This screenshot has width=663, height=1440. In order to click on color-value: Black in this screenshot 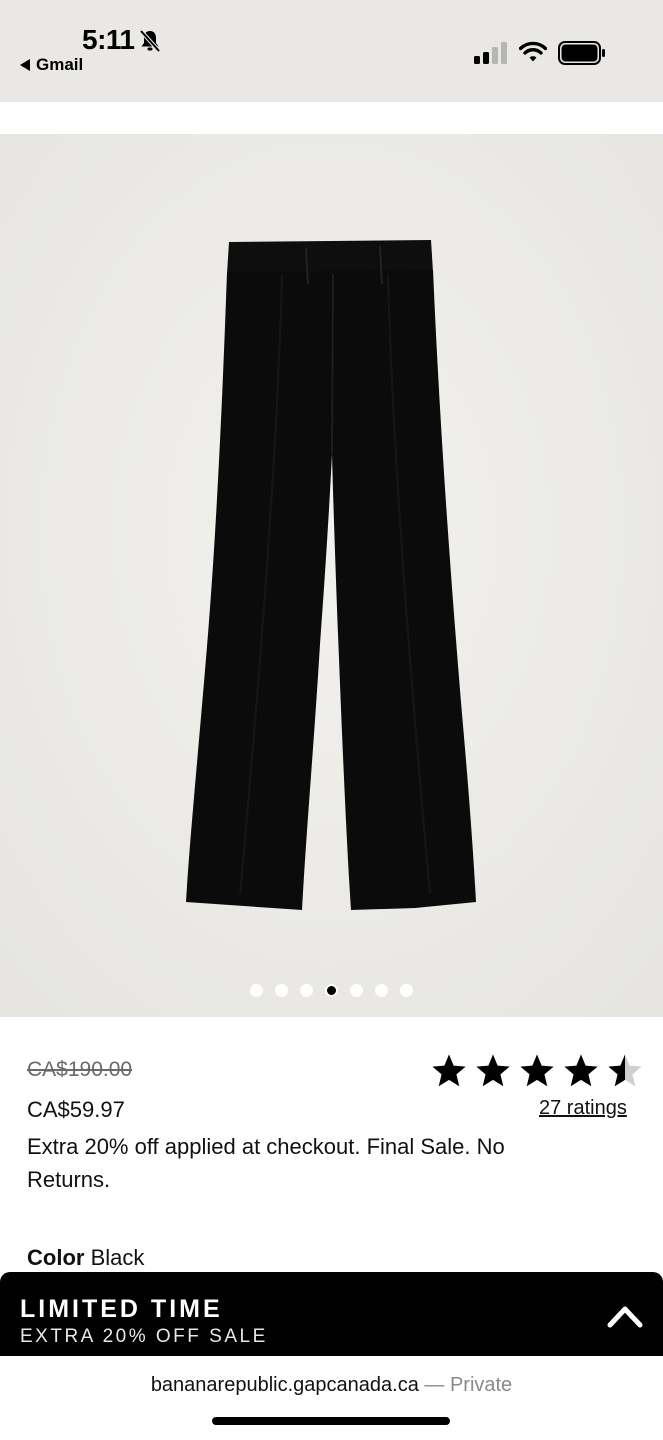, I will do `click(117, 1257)`.